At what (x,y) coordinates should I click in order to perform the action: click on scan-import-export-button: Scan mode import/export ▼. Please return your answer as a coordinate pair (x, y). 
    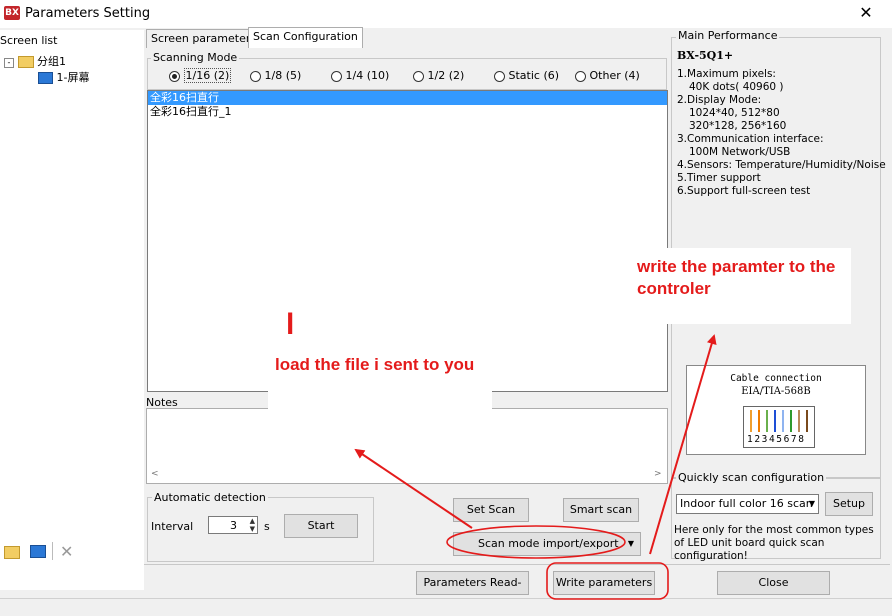
    Looking at the image, I should click on (547, 544).